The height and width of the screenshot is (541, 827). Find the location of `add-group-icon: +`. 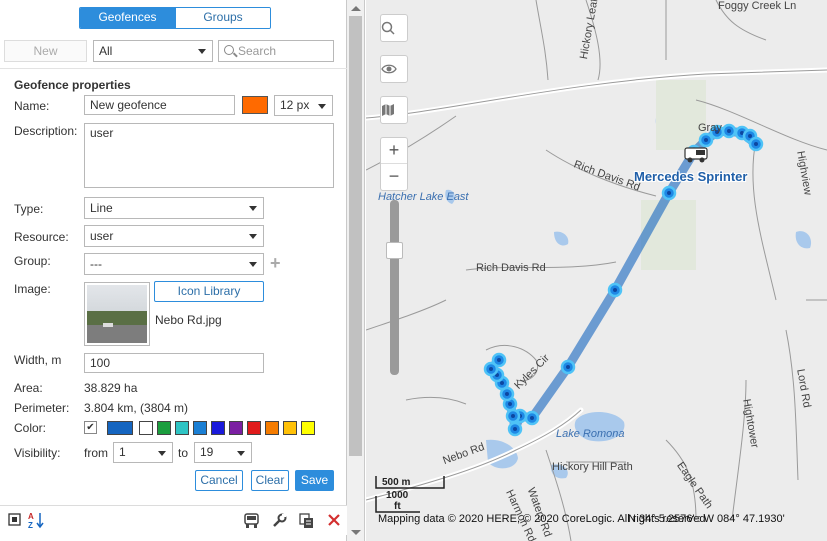

add-group-icon: + is located at coordinates (275, 263).